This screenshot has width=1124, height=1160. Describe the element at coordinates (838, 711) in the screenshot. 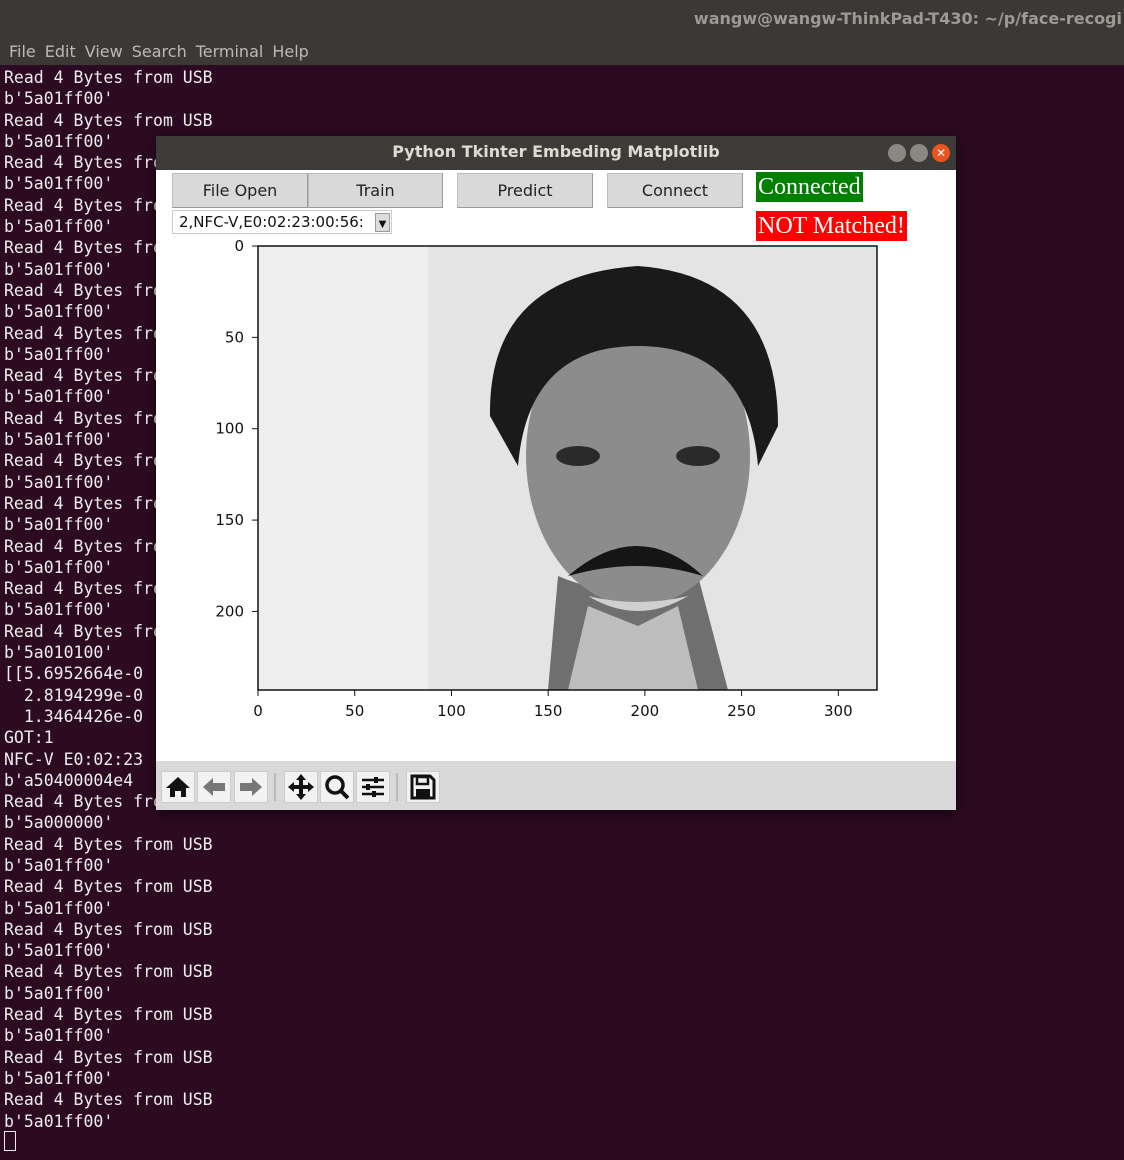

I see `x-tick-label: 300` at that location.